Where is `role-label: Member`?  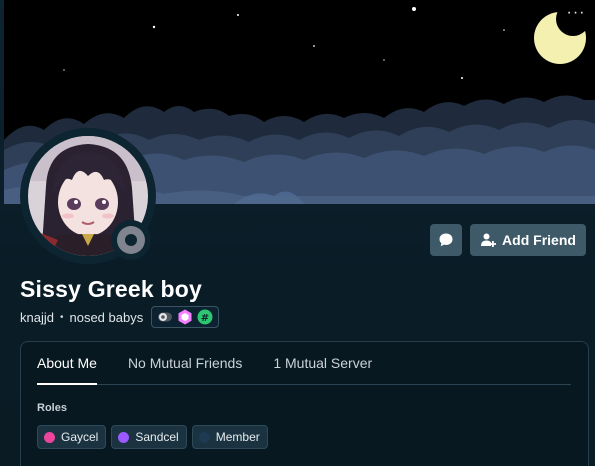 role-label: Member is located at coordinates (237, 437).